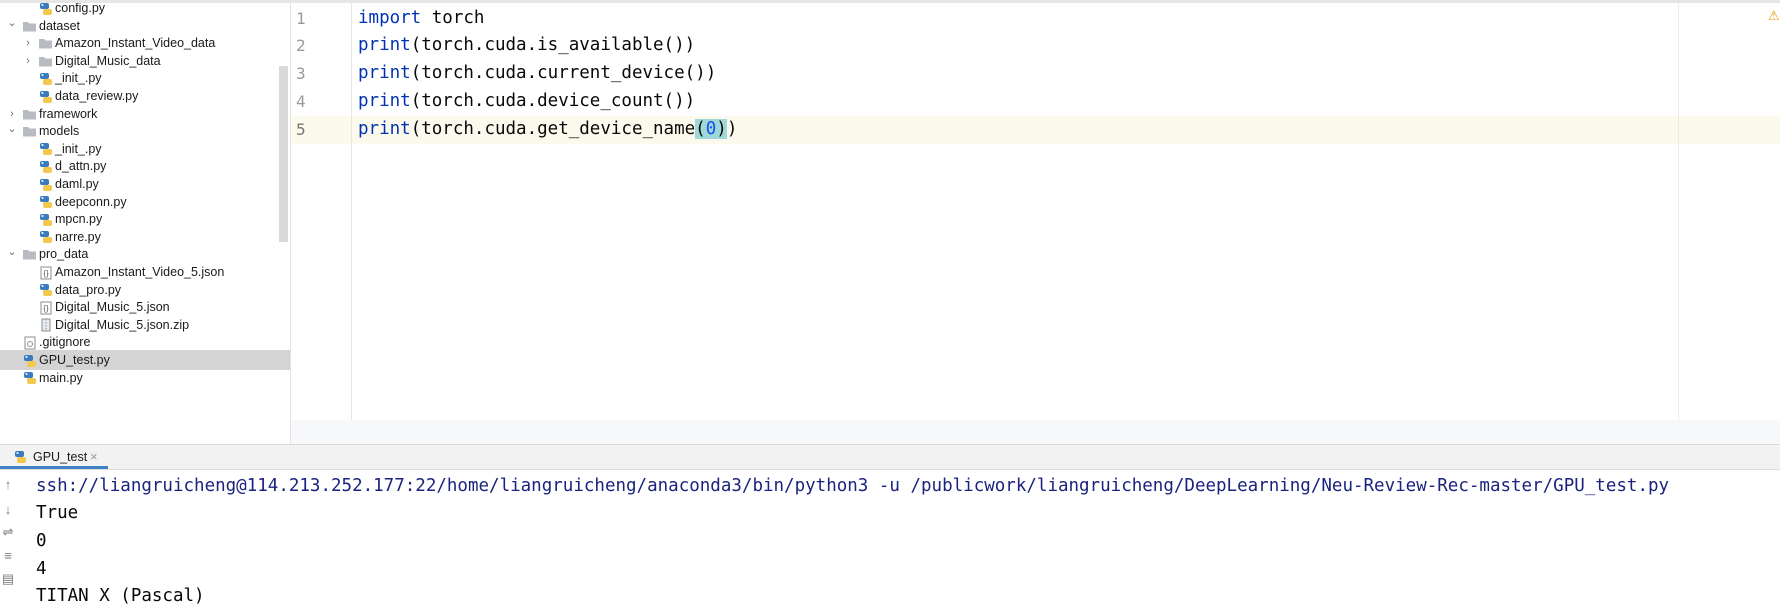 The width and height of the screenshot is (1780, 610). Describe the element at coordinates (94, 456) in the screenshot. I see `close-icon: ×` at that location.